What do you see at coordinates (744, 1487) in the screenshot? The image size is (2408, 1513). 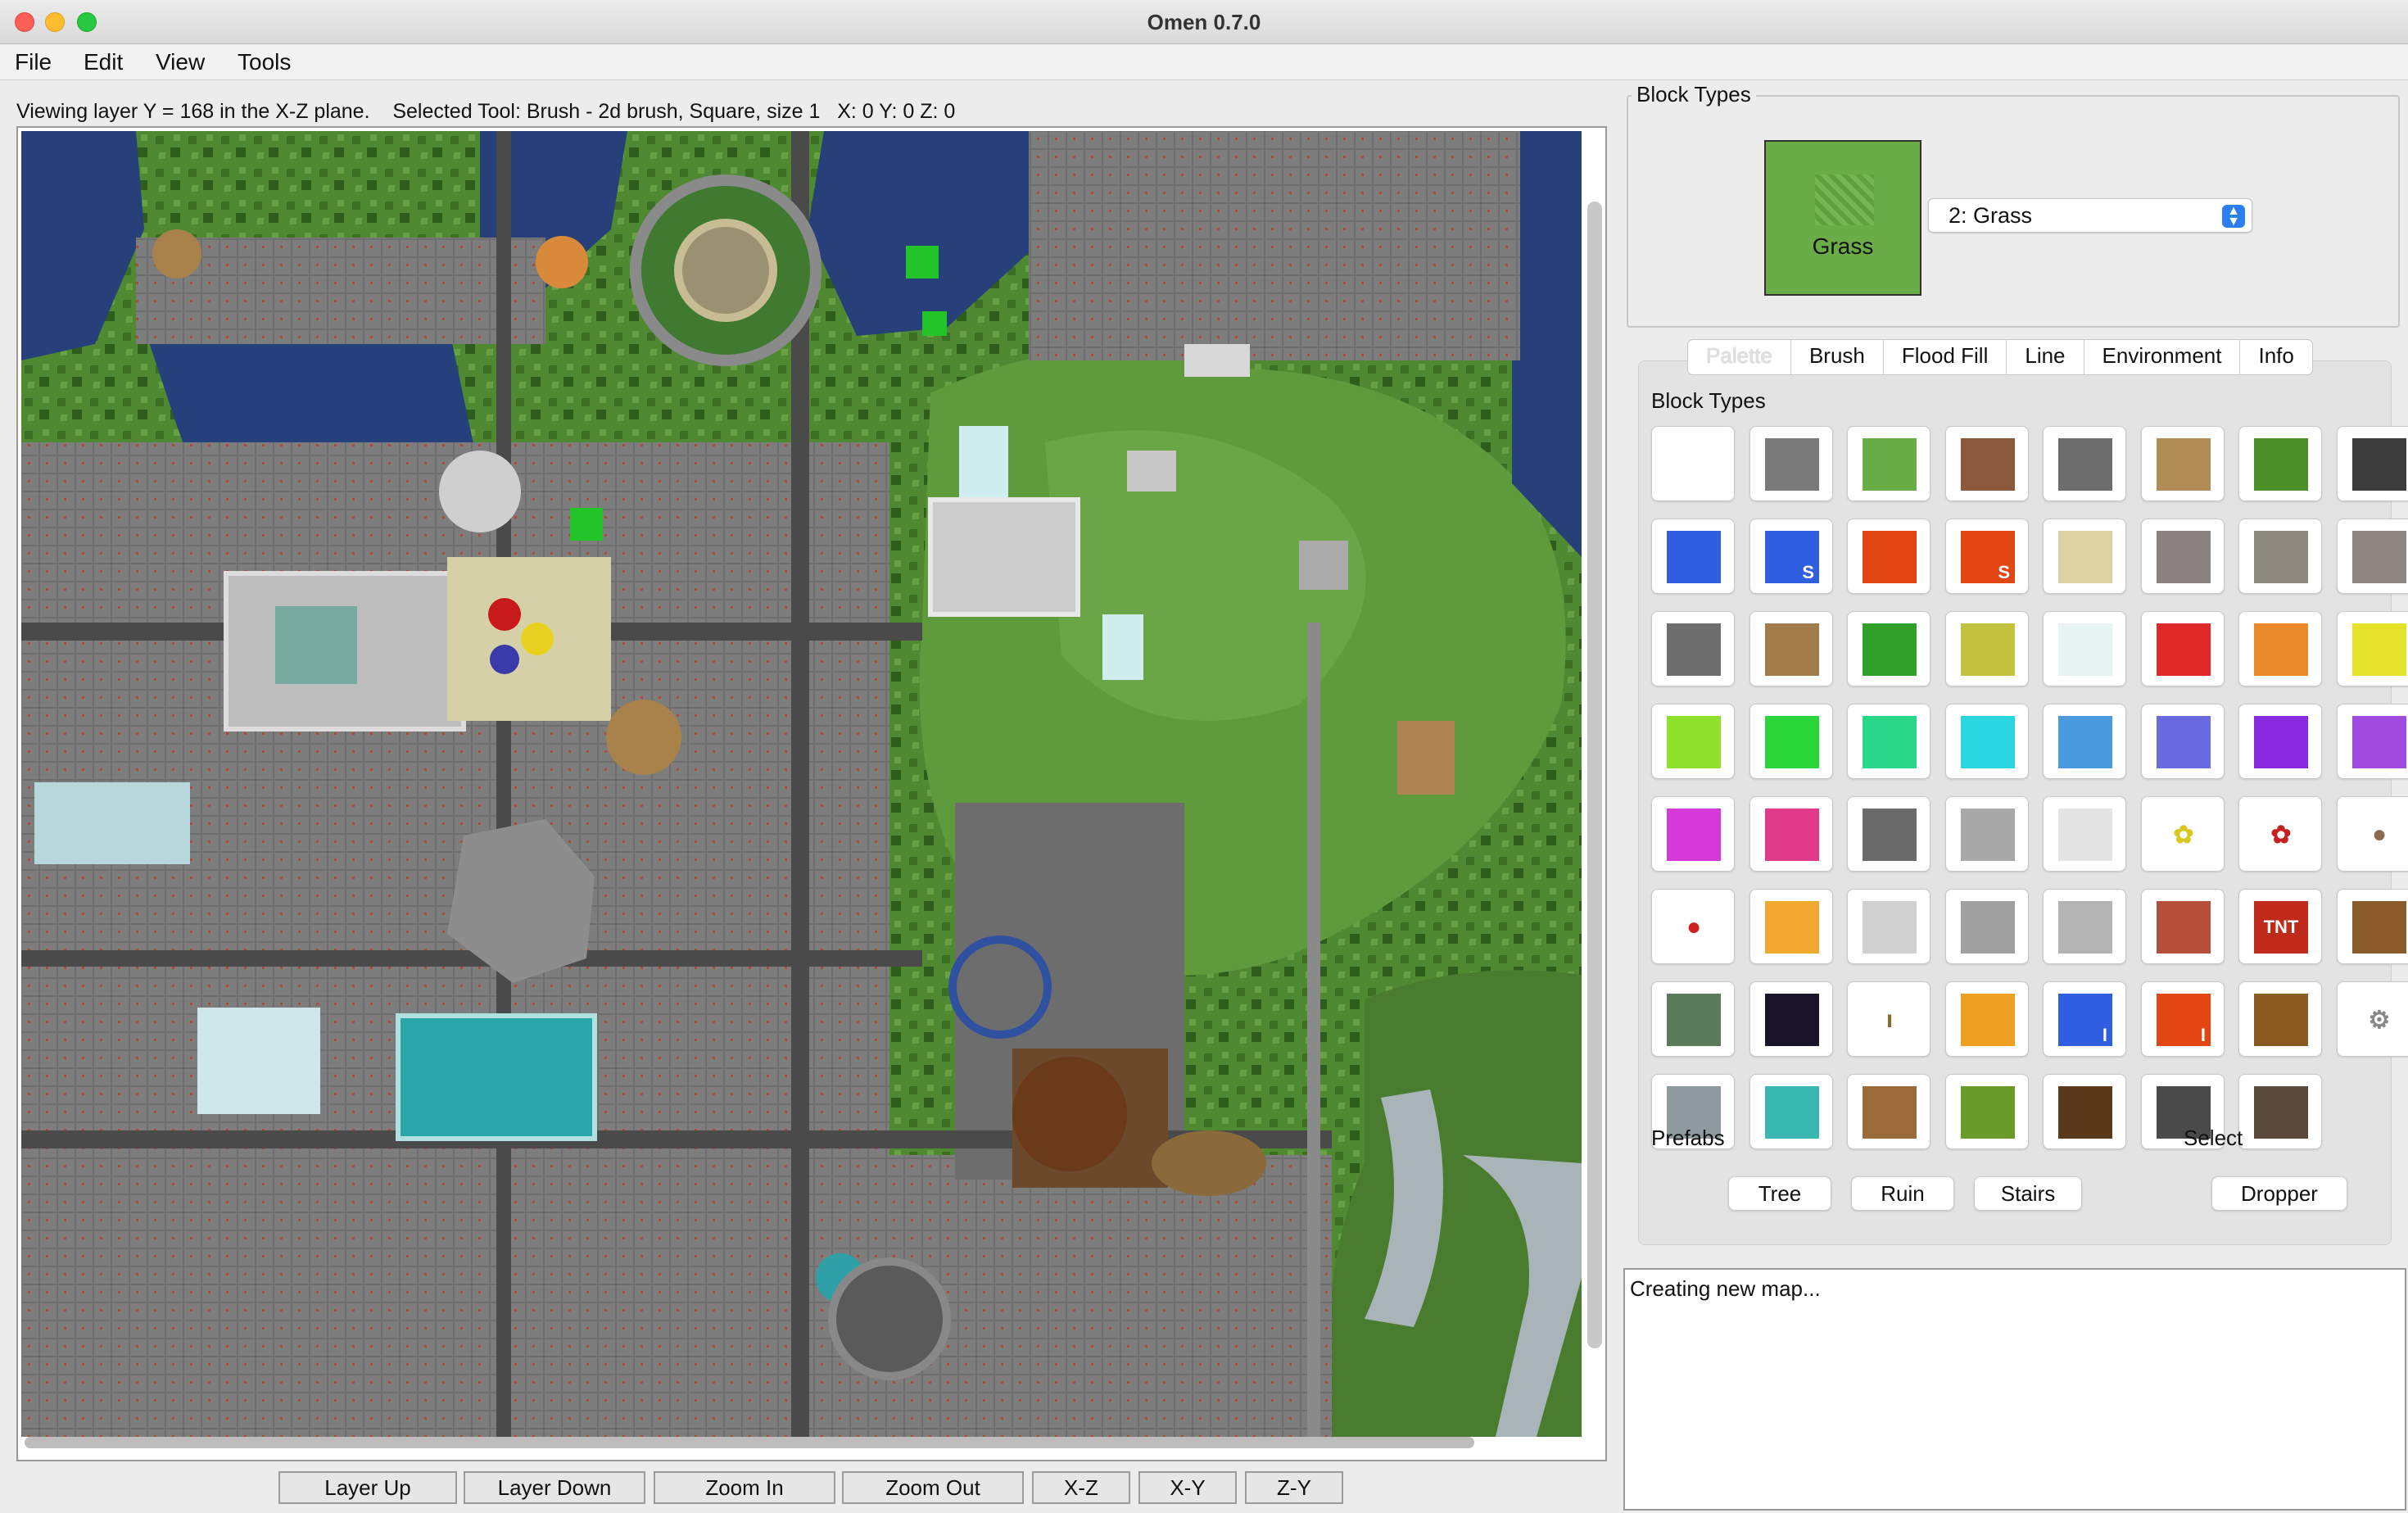 I see `zoom-in-button: Zoom In` at bounding box center [744, 1487].